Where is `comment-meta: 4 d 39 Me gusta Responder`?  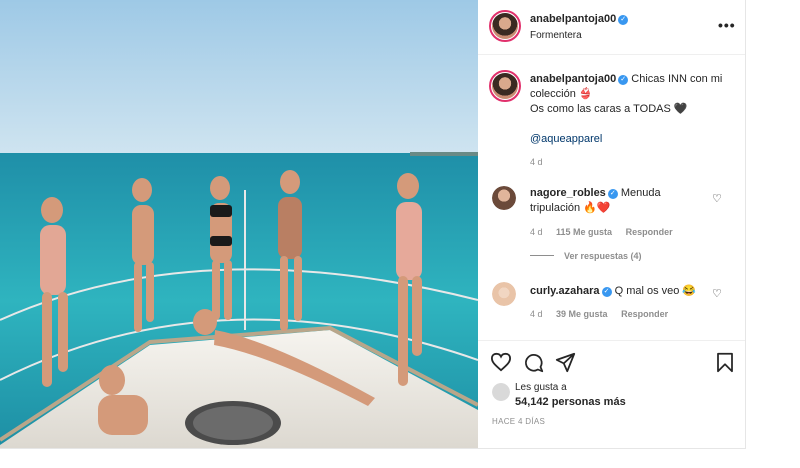
comment-meta: 4 d 39 Me gusta Responder is located at coordinates (604, 314).